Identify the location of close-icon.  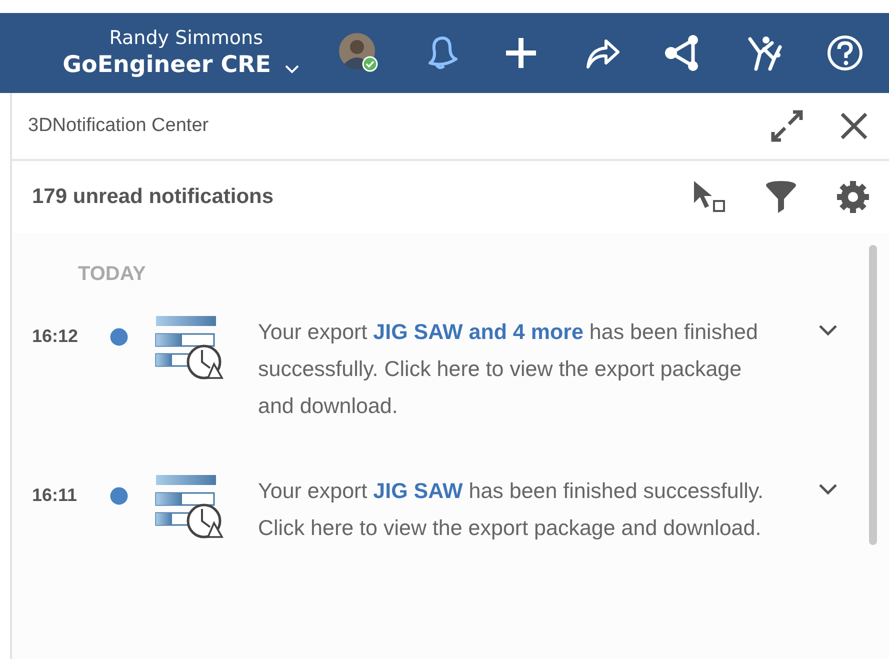
(854, 126).